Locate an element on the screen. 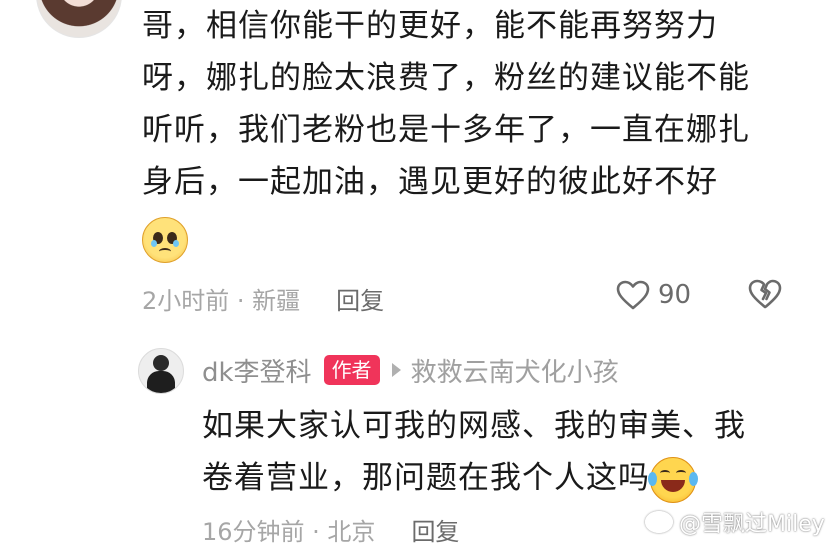  commenter-avatar is located at coordinates (79, 19).